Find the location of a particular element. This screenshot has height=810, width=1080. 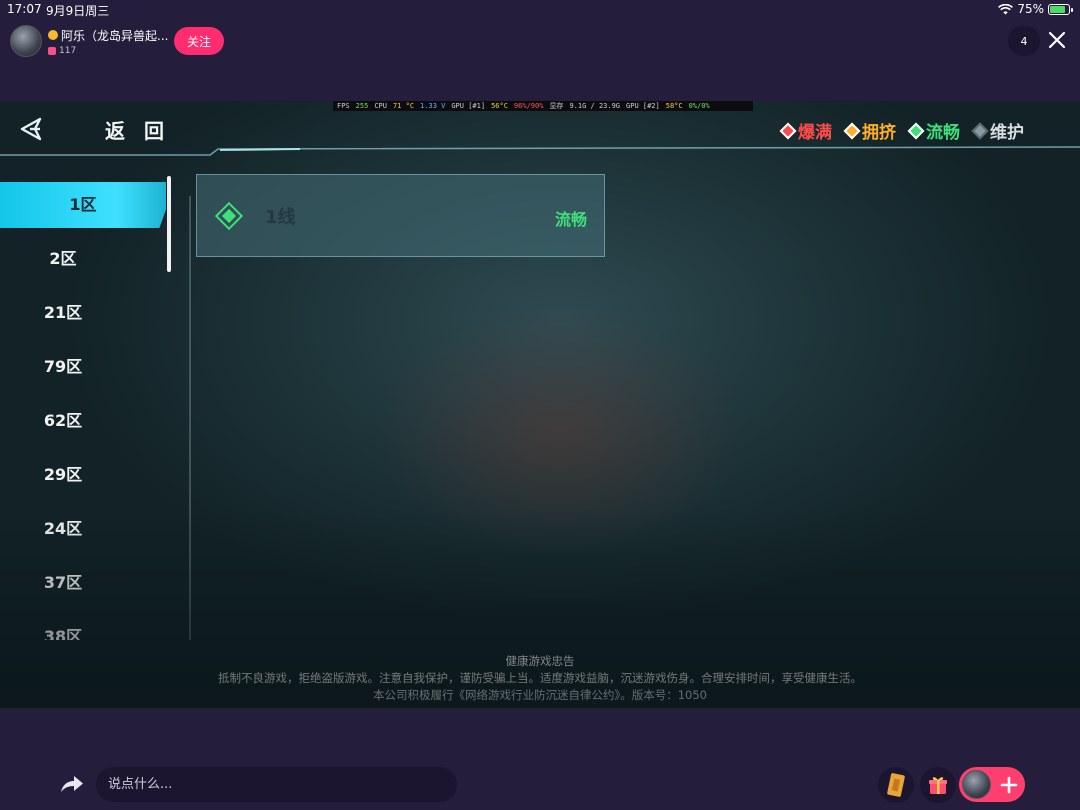

zone-item: 24区 is located at coordinates (63, 529).